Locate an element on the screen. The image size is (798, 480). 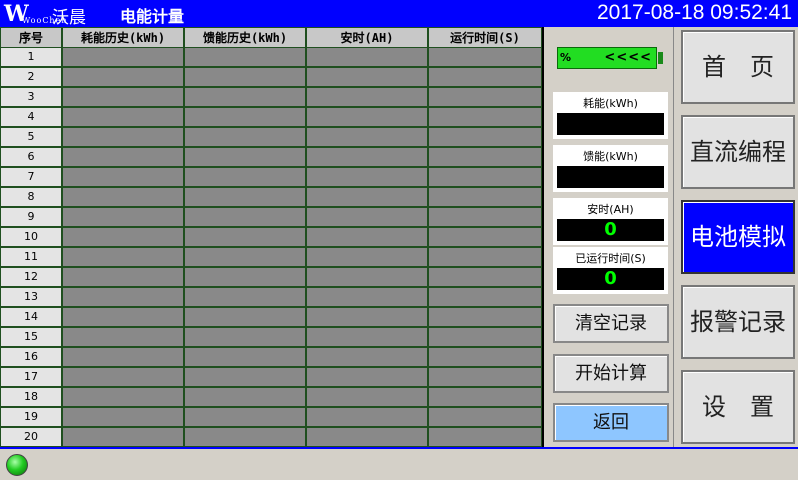
table-row: 16 is located at coordinates (271, 358).